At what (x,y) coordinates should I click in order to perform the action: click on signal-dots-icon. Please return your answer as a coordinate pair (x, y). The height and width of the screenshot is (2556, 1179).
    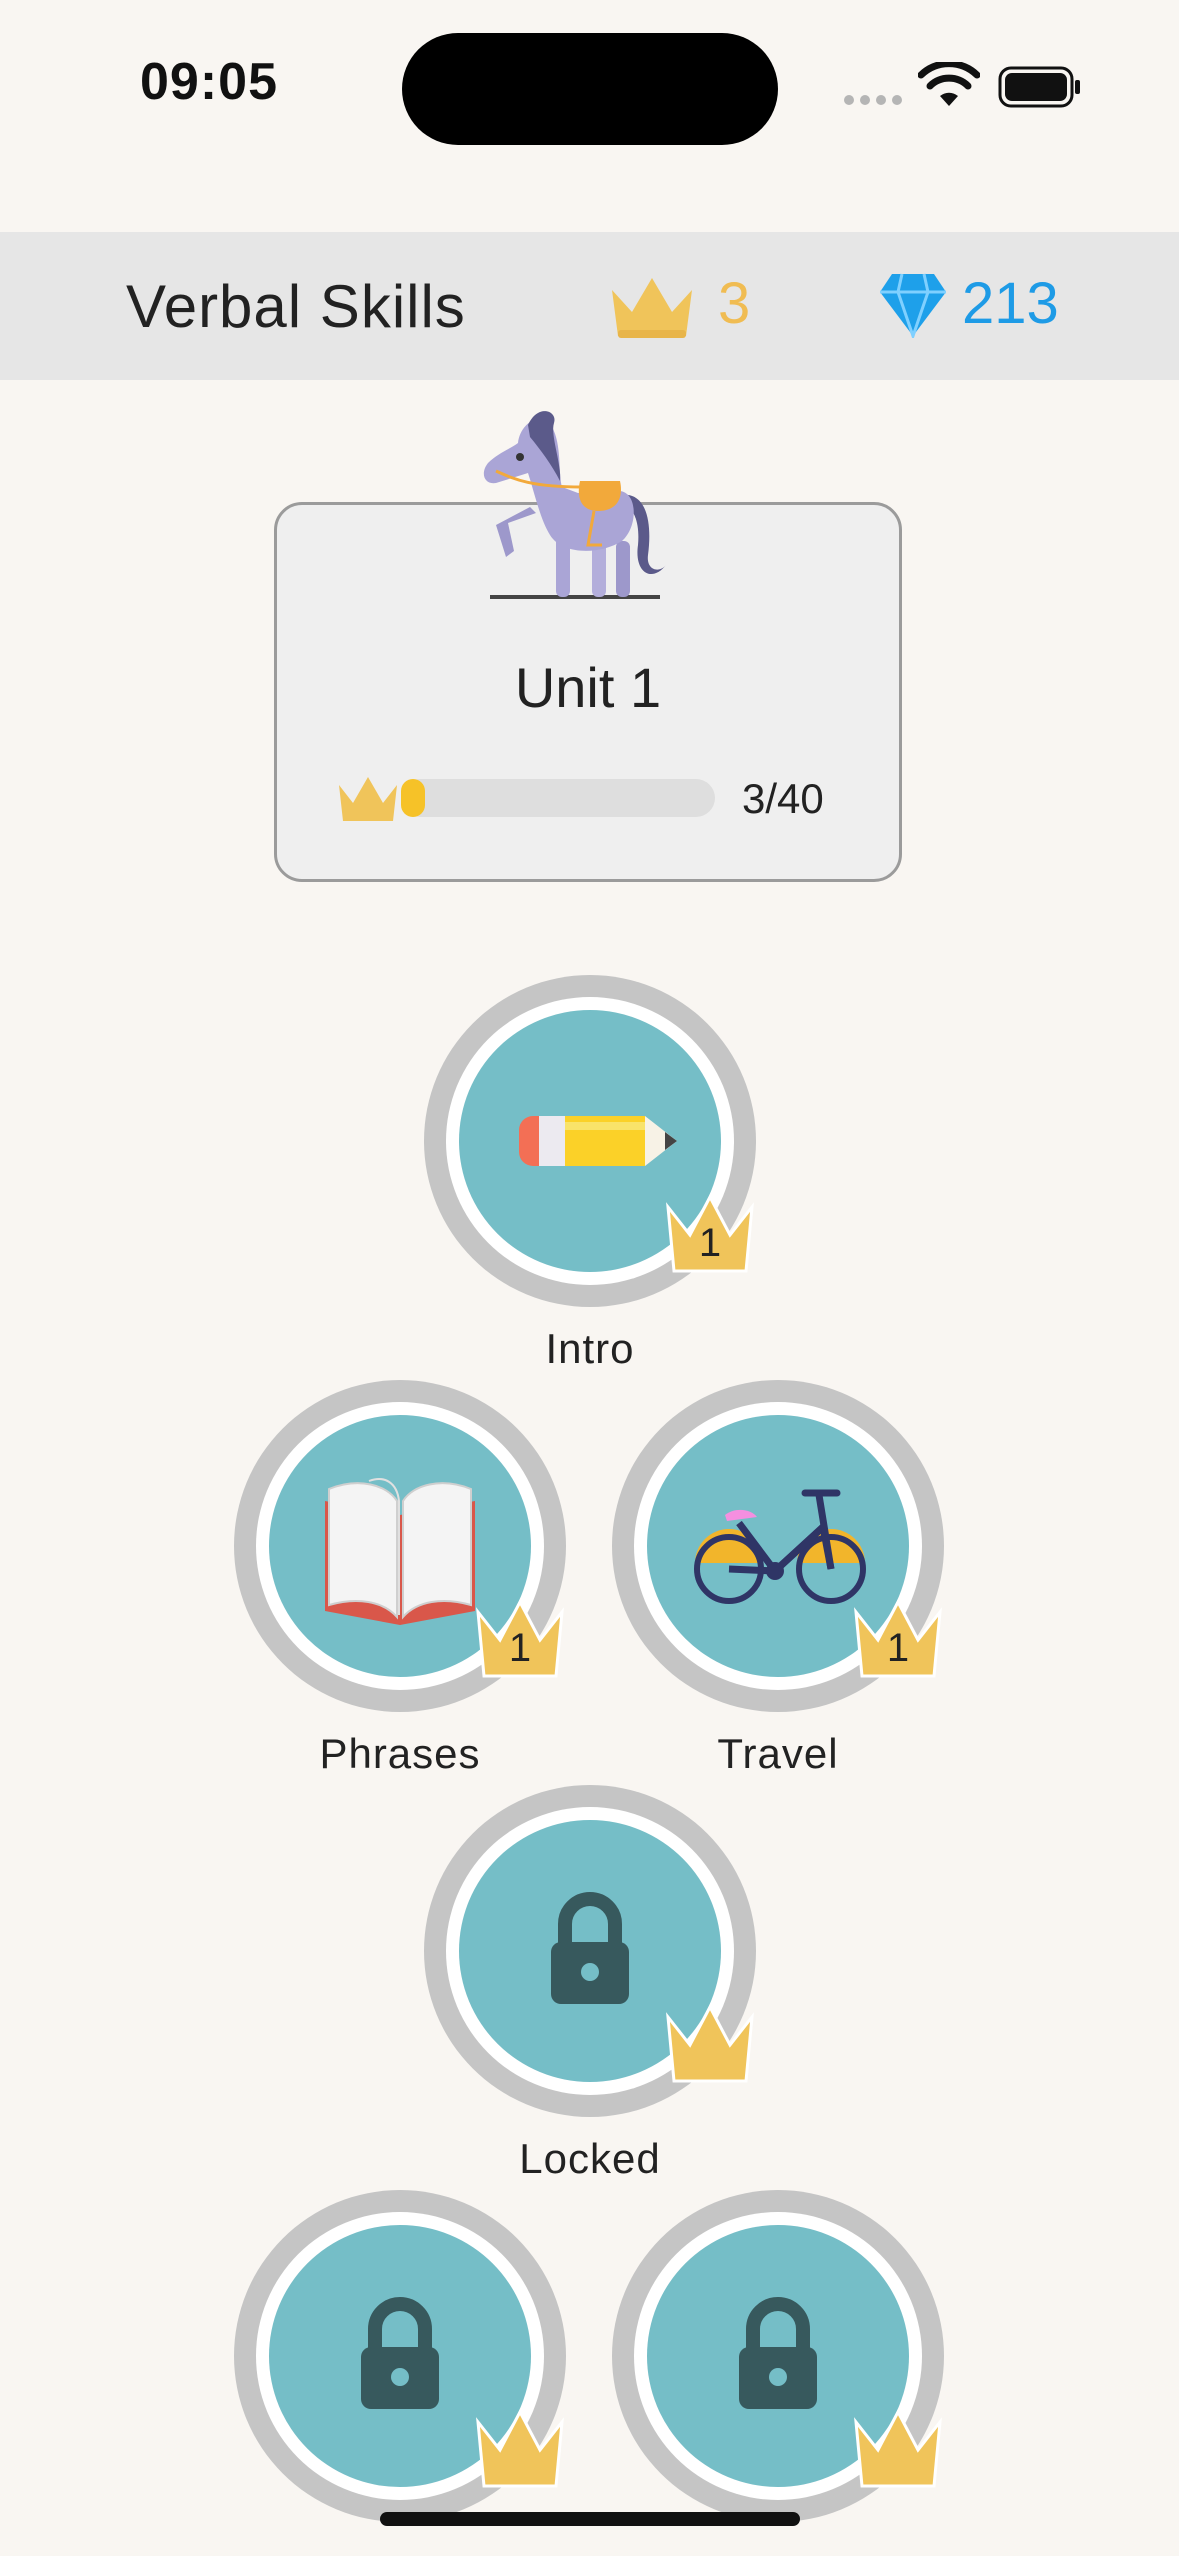
    Looking at the image, I should click on (873, 100).